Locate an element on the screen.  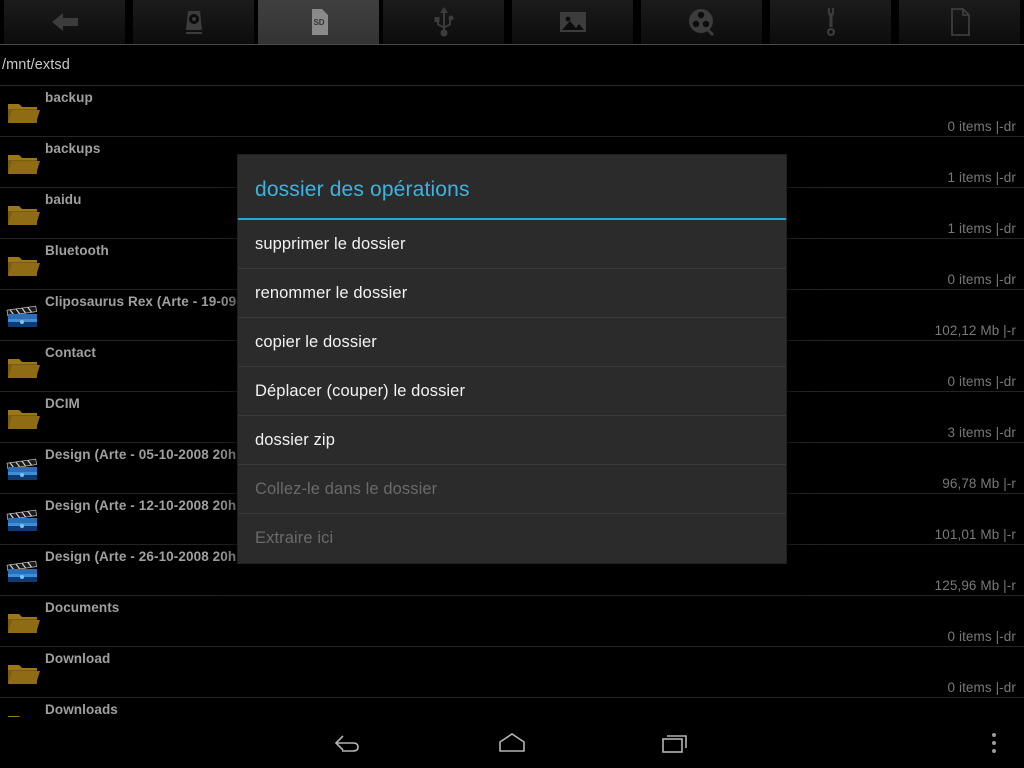
nav-home-icon is located at coordinates (512, 743).